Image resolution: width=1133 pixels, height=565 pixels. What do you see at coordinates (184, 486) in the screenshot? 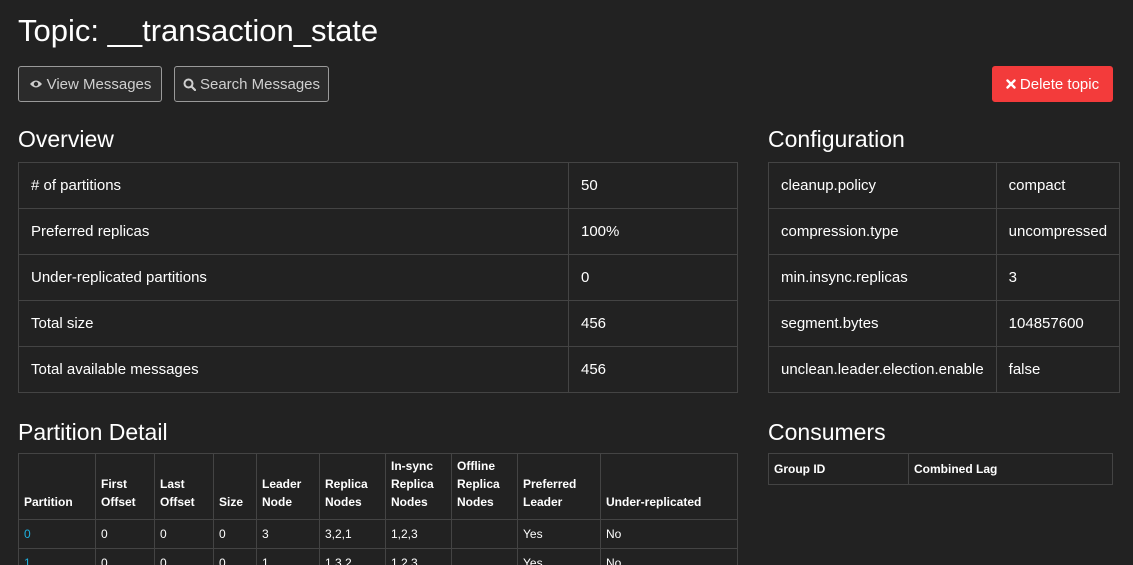
I see `column-header-last-offset: Last Offset` at bounding box center [184, 486].